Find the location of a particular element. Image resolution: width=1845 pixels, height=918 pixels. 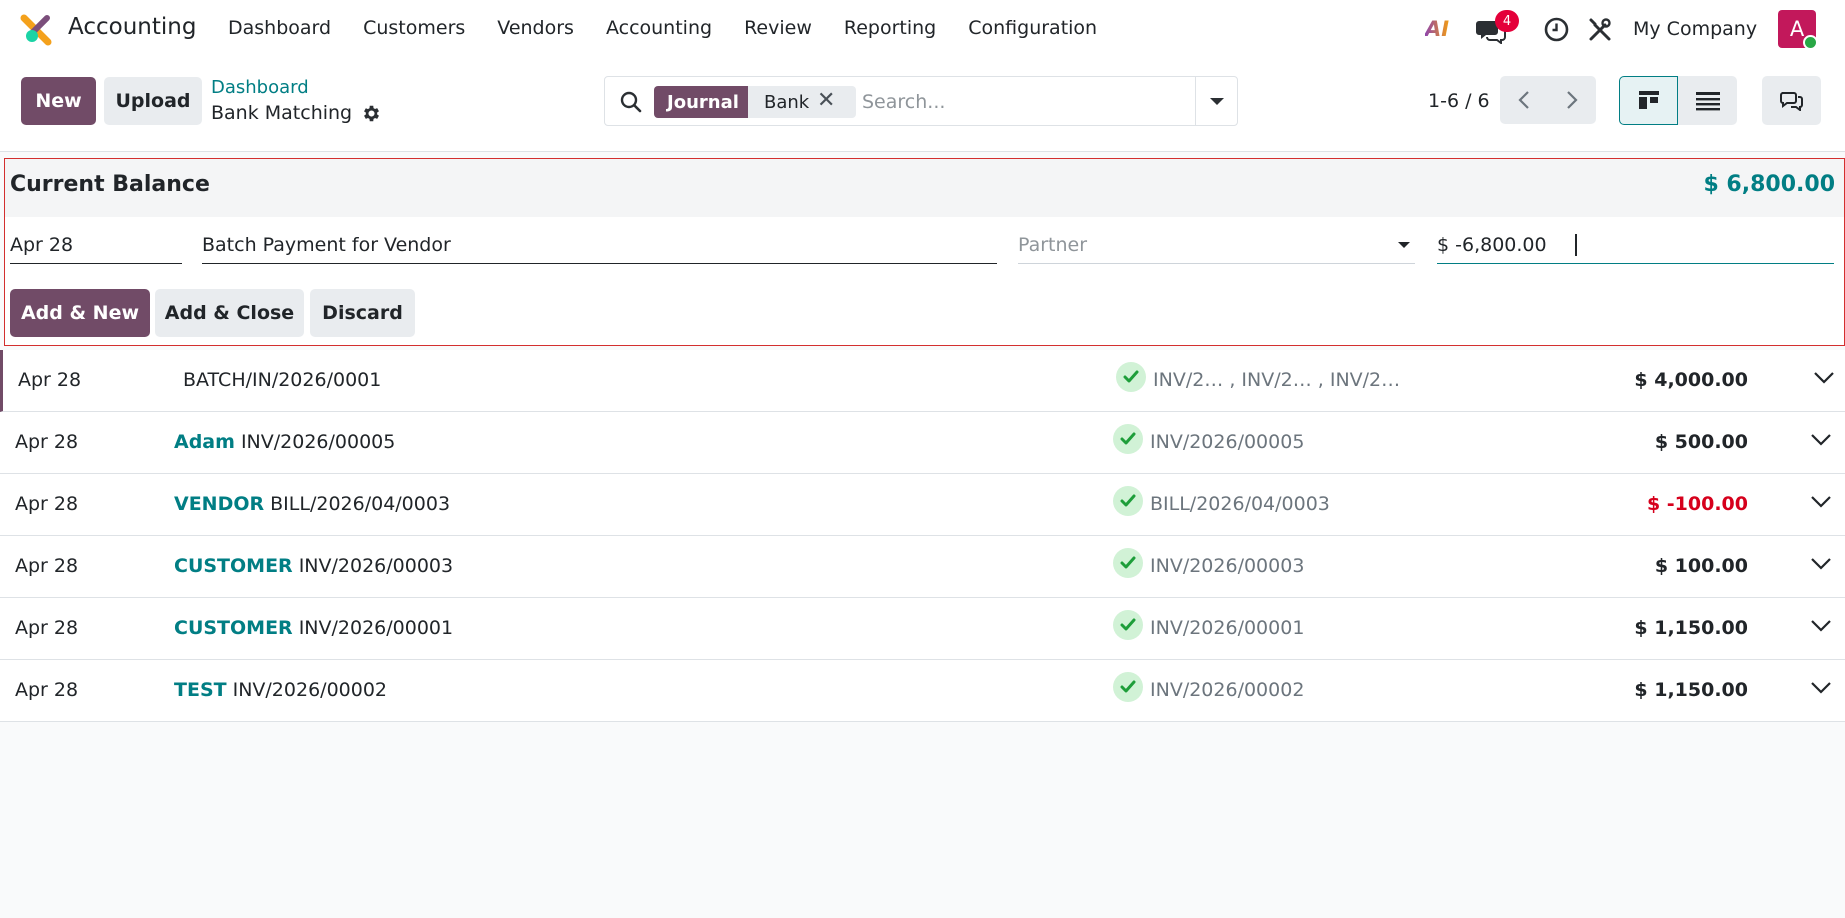

line-partner: Adam is located at coordinates (204, 442).